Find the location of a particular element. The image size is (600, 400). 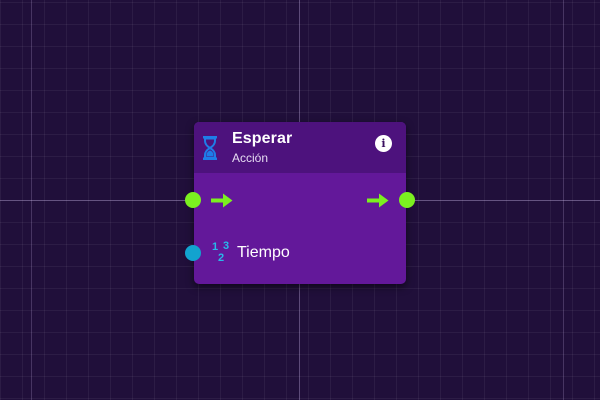

info-glyph: i is located at coordinates (383, 143).